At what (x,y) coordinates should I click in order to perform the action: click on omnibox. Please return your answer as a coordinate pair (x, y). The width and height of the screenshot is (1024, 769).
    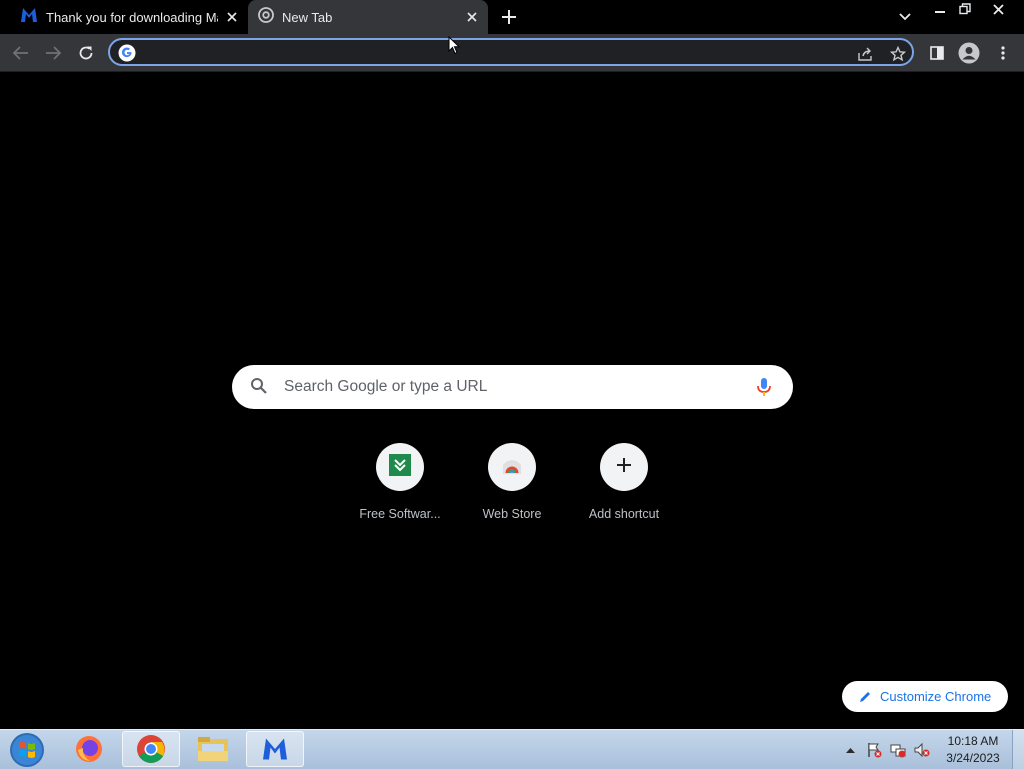
    Looking at the image, I should click on (511, 52).